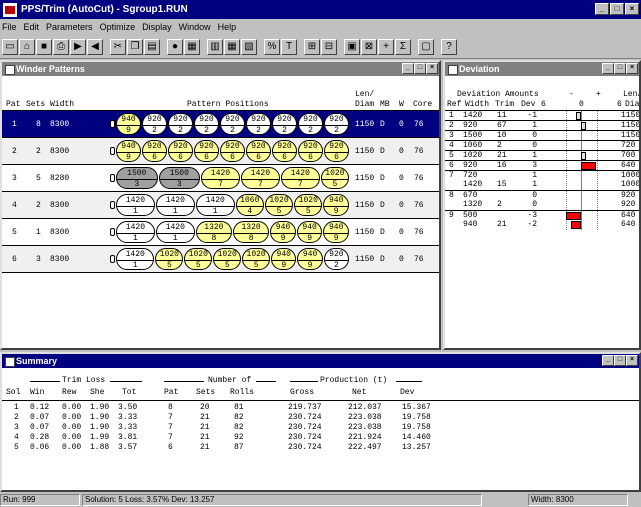  I want to click on sigma-icon: Σ, so click(403, 46).